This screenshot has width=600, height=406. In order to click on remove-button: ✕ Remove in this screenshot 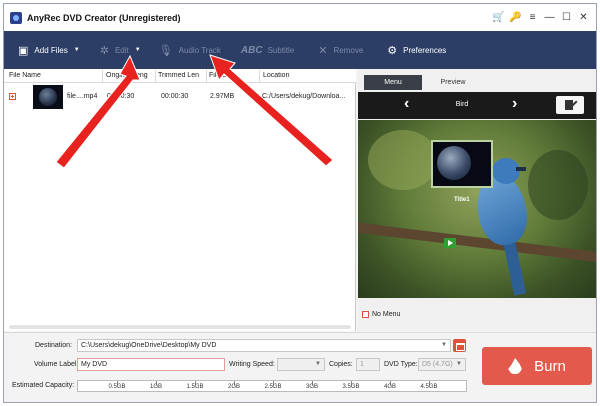, I will do `click(340, 50)`.